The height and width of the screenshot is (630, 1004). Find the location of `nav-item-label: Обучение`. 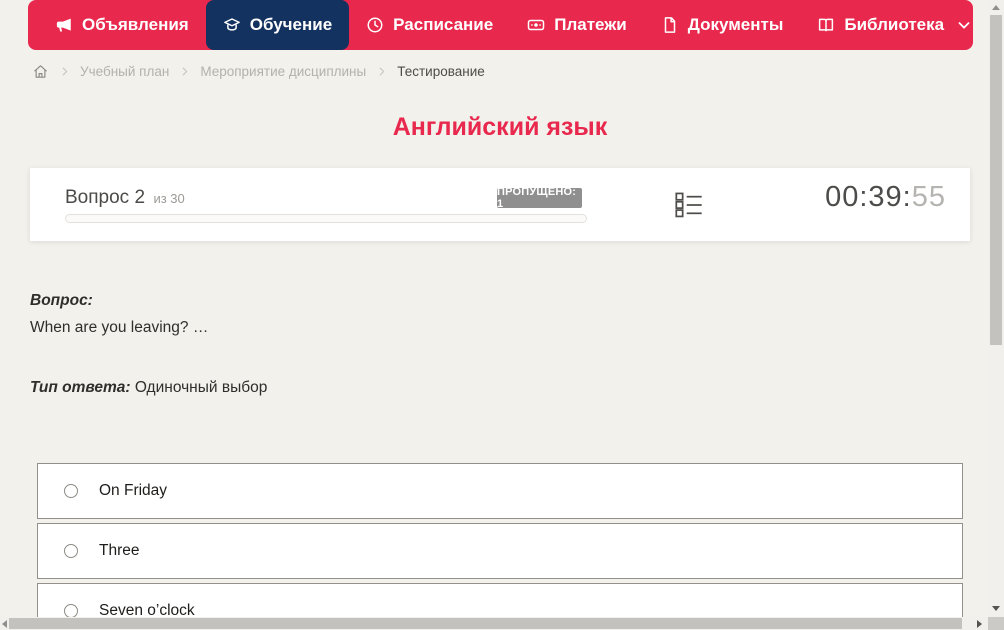

nav-item-label: Обучение is located at coordinates (291, 24).